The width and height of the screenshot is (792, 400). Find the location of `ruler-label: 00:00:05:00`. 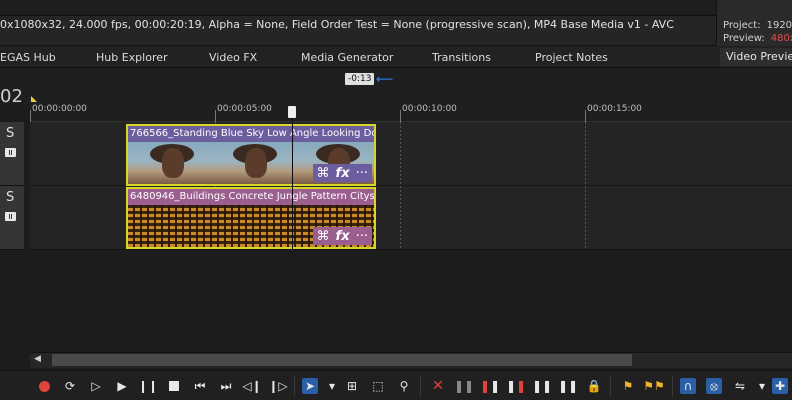

ruler-label: 00:00:05:00 is located at coordinates (244, 109).